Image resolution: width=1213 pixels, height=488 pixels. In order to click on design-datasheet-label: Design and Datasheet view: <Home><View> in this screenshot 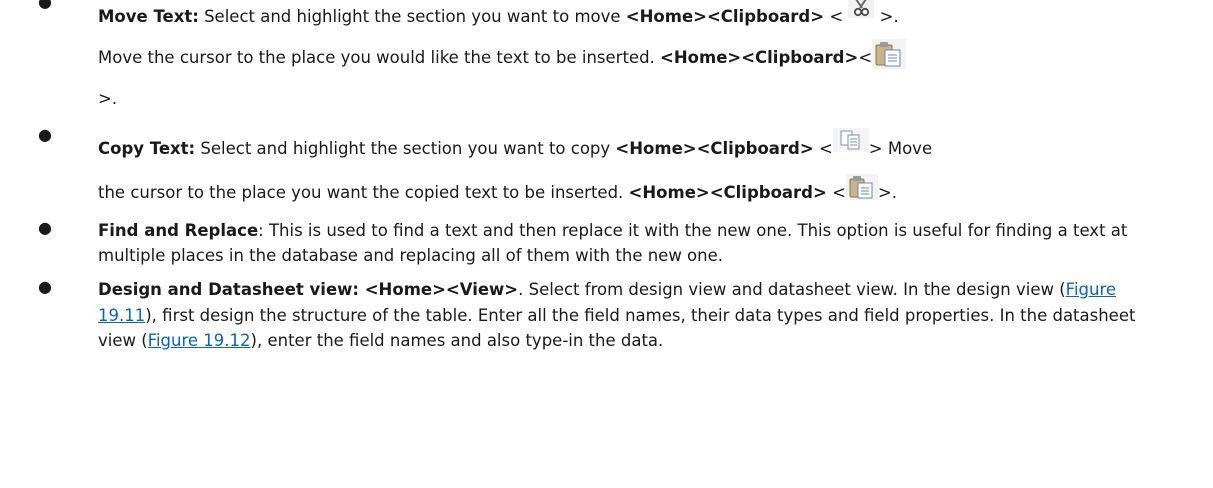, I will do `click(308, 289)`.